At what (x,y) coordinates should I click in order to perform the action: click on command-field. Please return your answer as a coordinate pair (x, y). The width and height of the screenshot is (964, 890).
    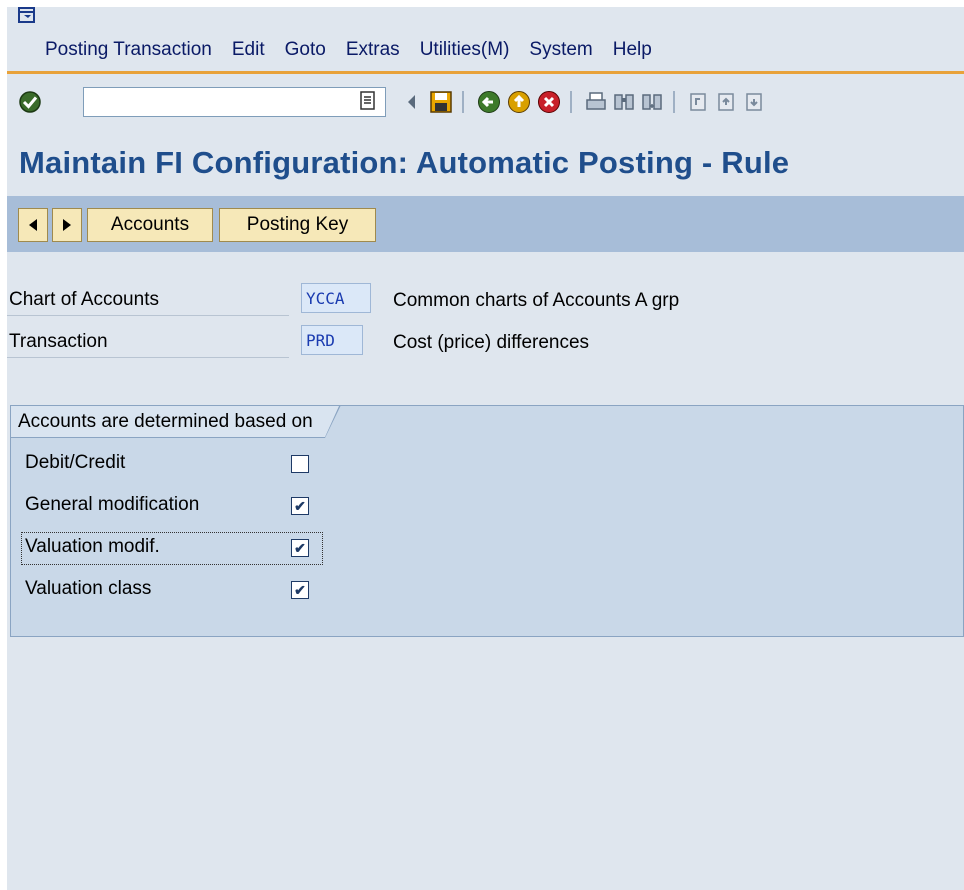
    Looking at the image, I should click on (234, 102).